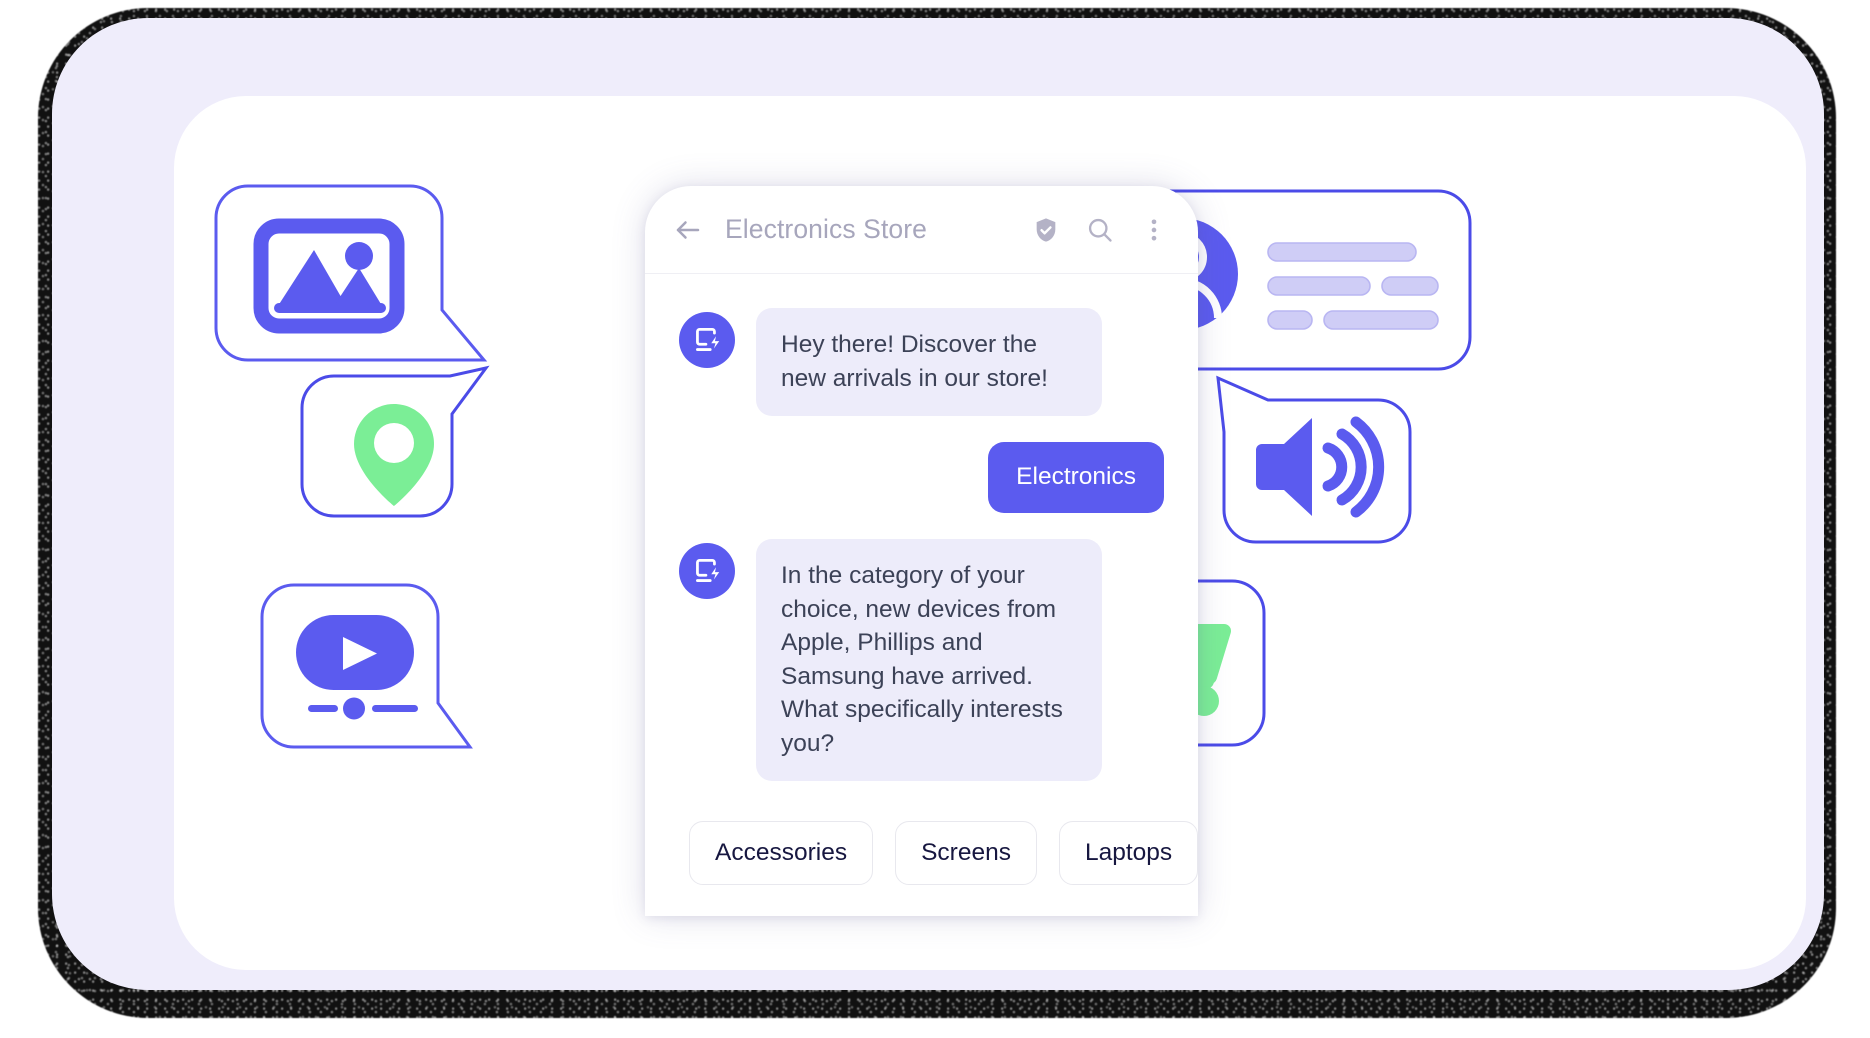  I want to click on chat-message-user: Electronics, so click(921, 477).